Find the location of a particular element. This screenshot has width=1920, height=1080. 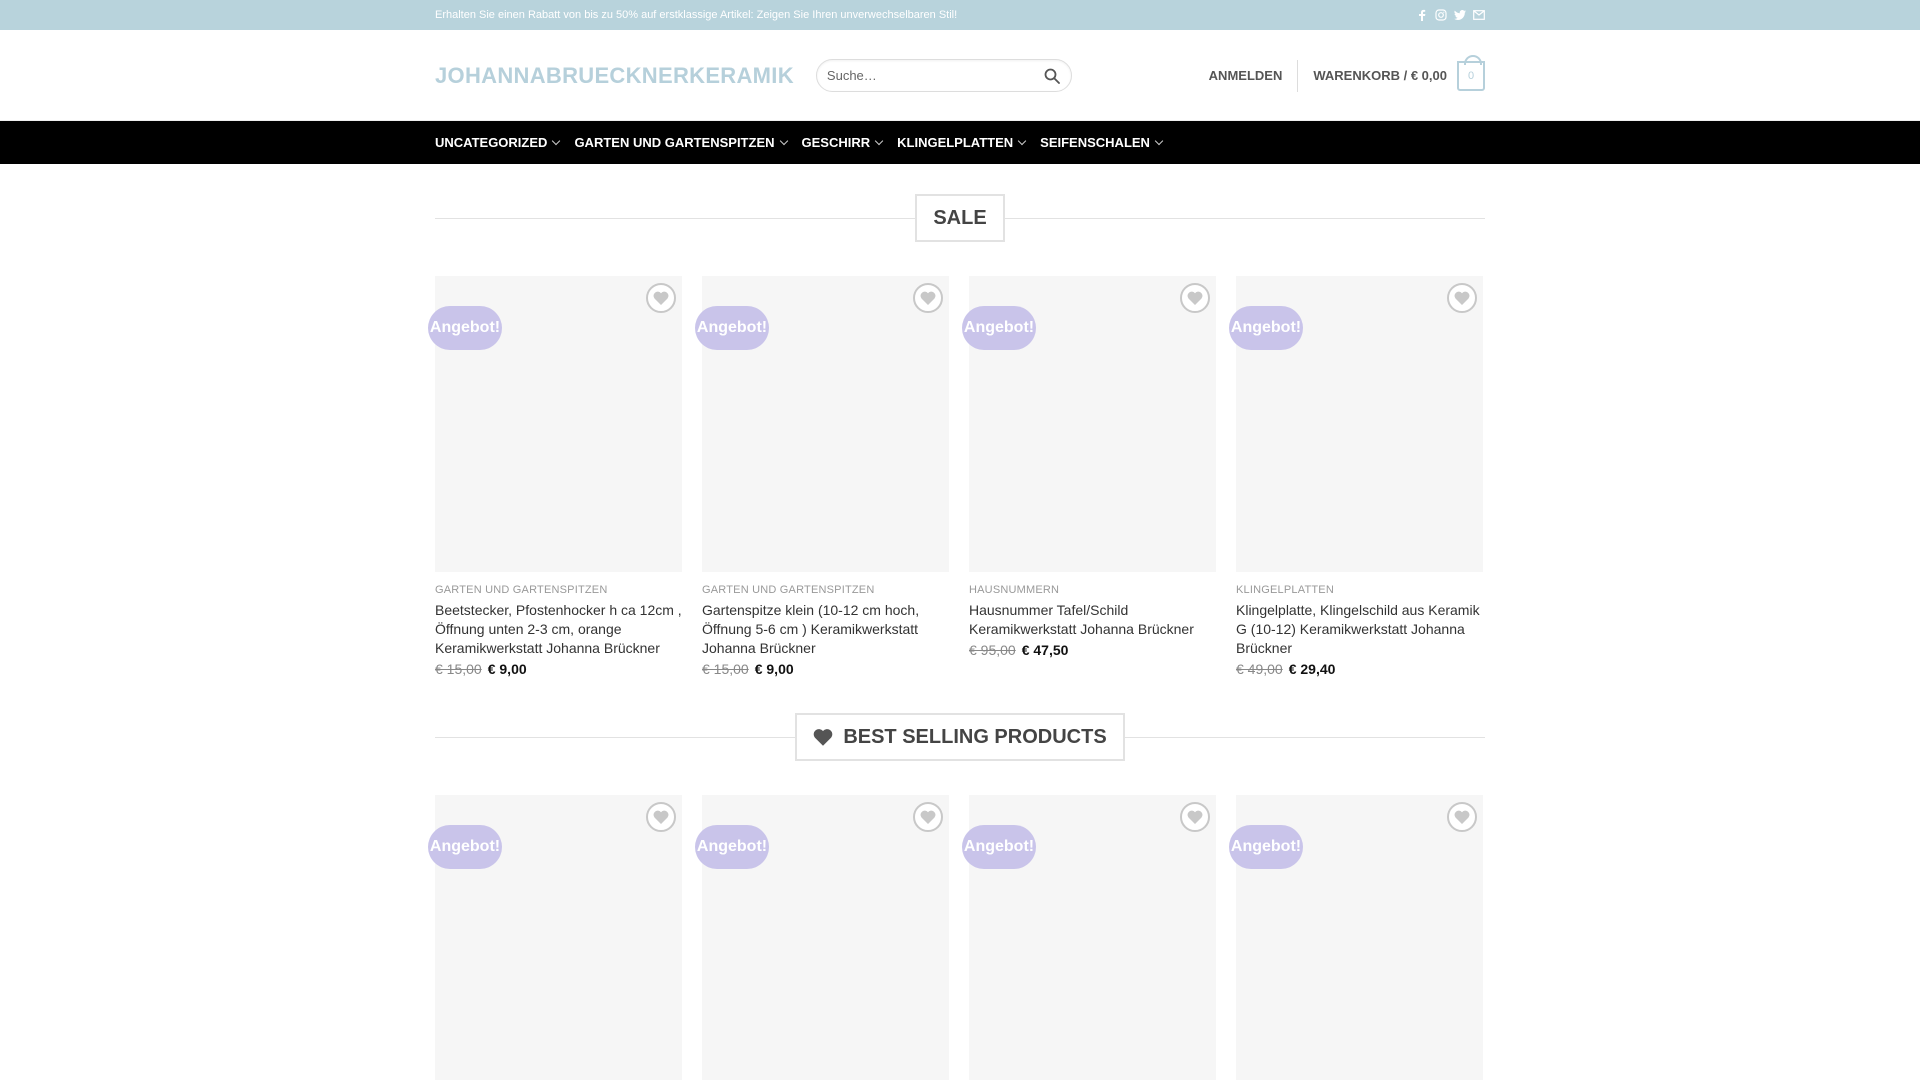

cart-count-icon: 0 is located at coordinates (1471, 72).